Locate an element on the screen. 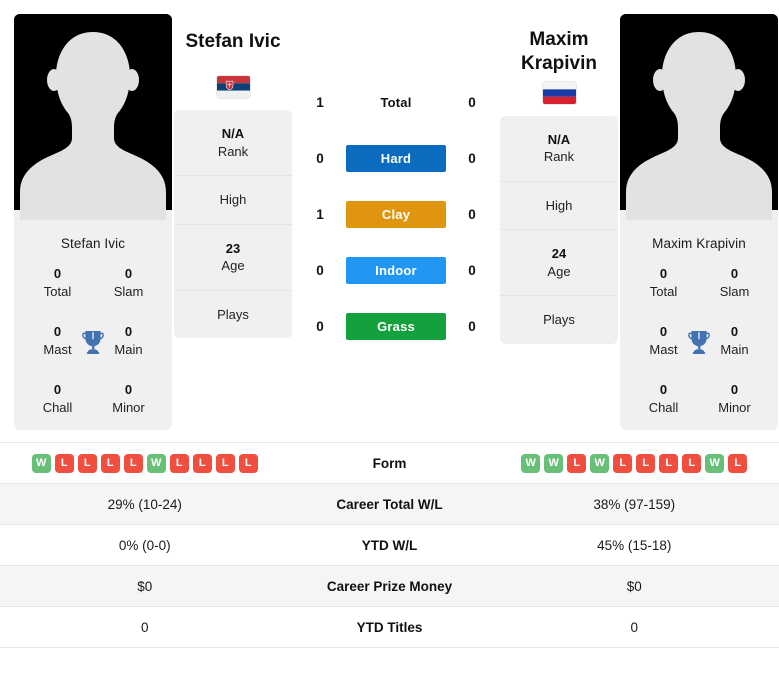 The image size is (779, 699). achievement-cell: 0 Chall is located at coordinates (57, 398).